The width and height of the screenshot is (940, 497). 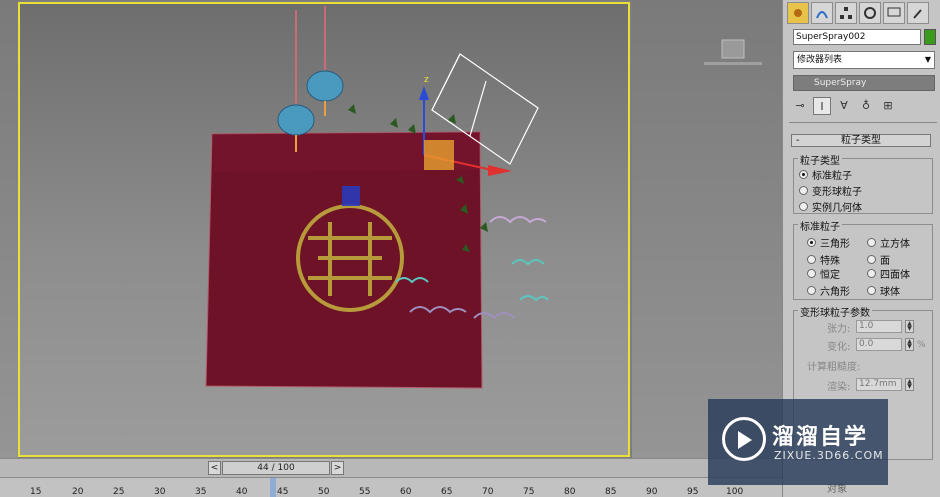 I want to click on ruler-tick: 100, so click(x=735, y=492).